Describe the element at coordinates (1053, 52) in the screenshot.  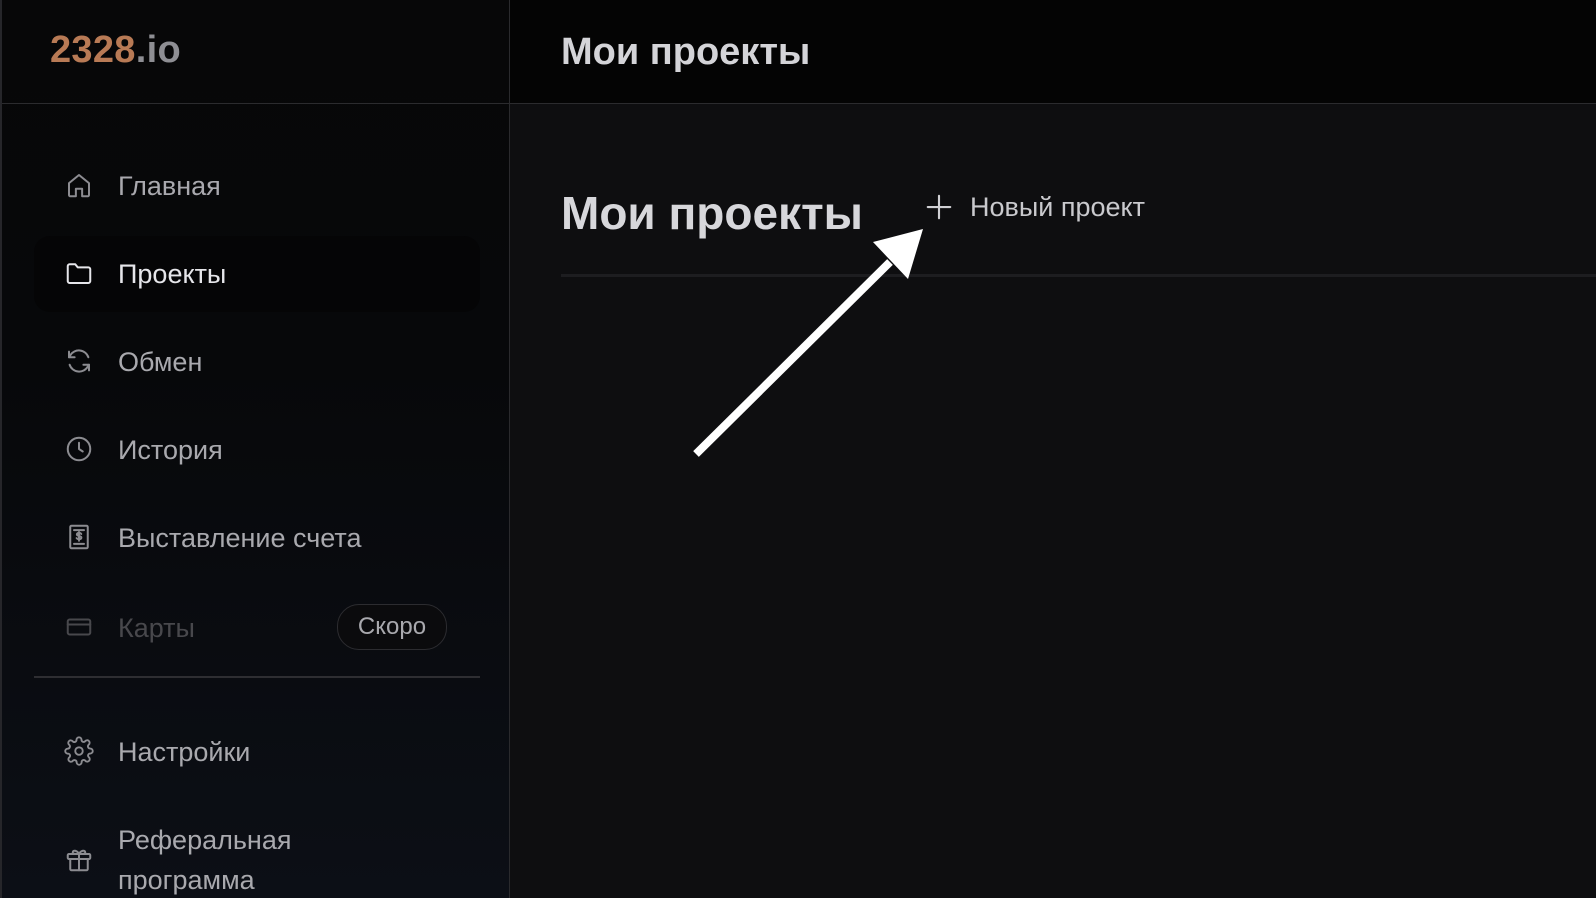
I see `top-bar: Мои проекты` at that location.